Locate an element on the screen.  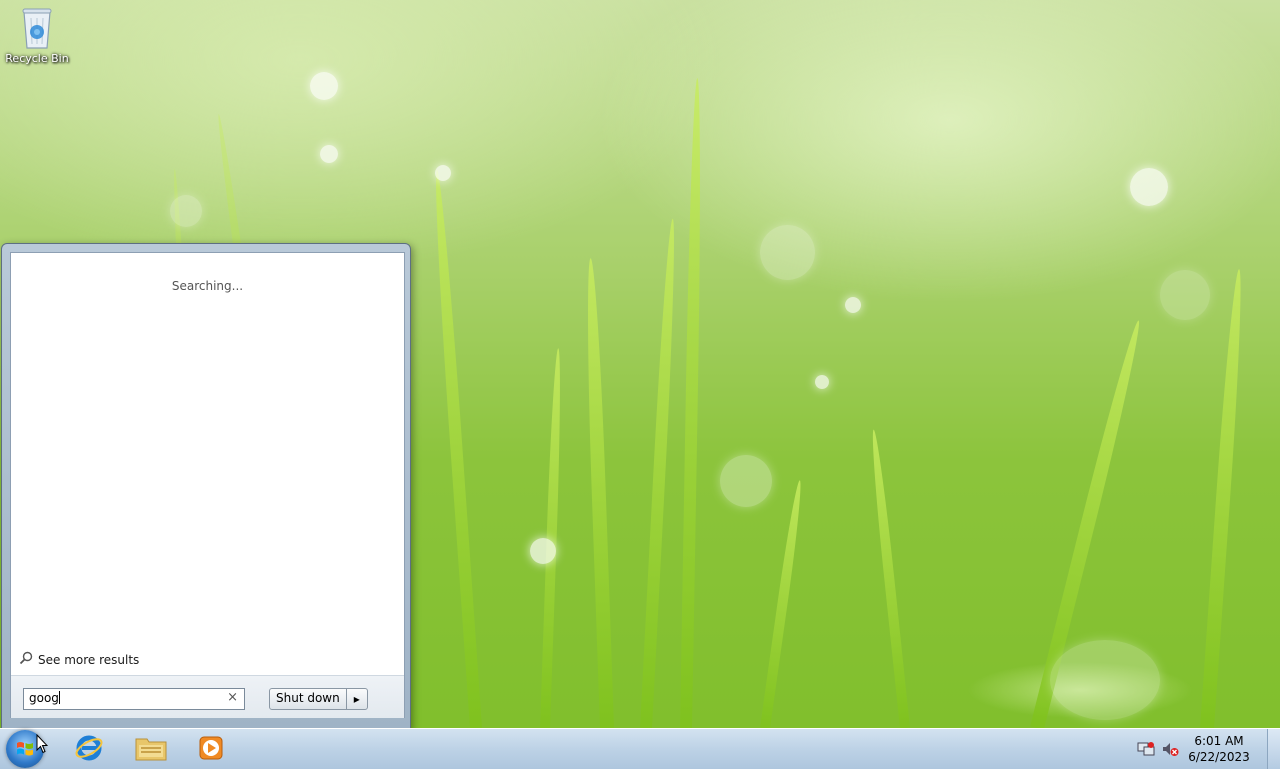
volume-muted-icon is located at coordinates (1170, 749).